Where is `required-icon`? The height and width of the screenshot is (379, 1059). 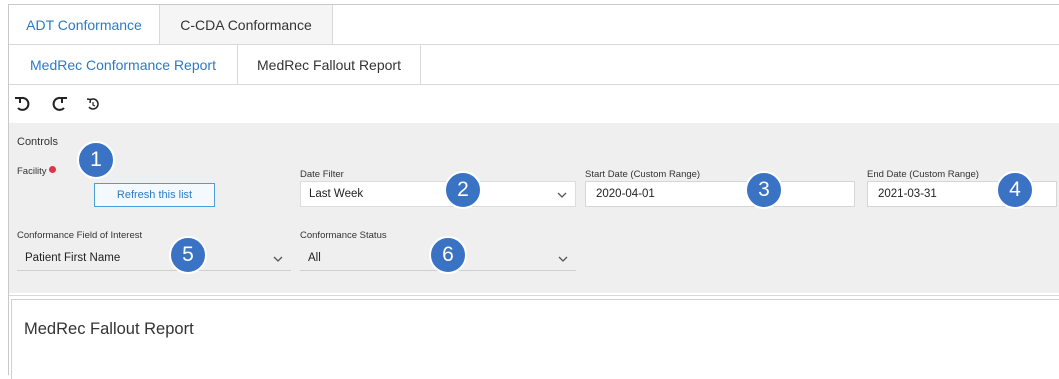
required-icon is located at coordinates (52, 169).